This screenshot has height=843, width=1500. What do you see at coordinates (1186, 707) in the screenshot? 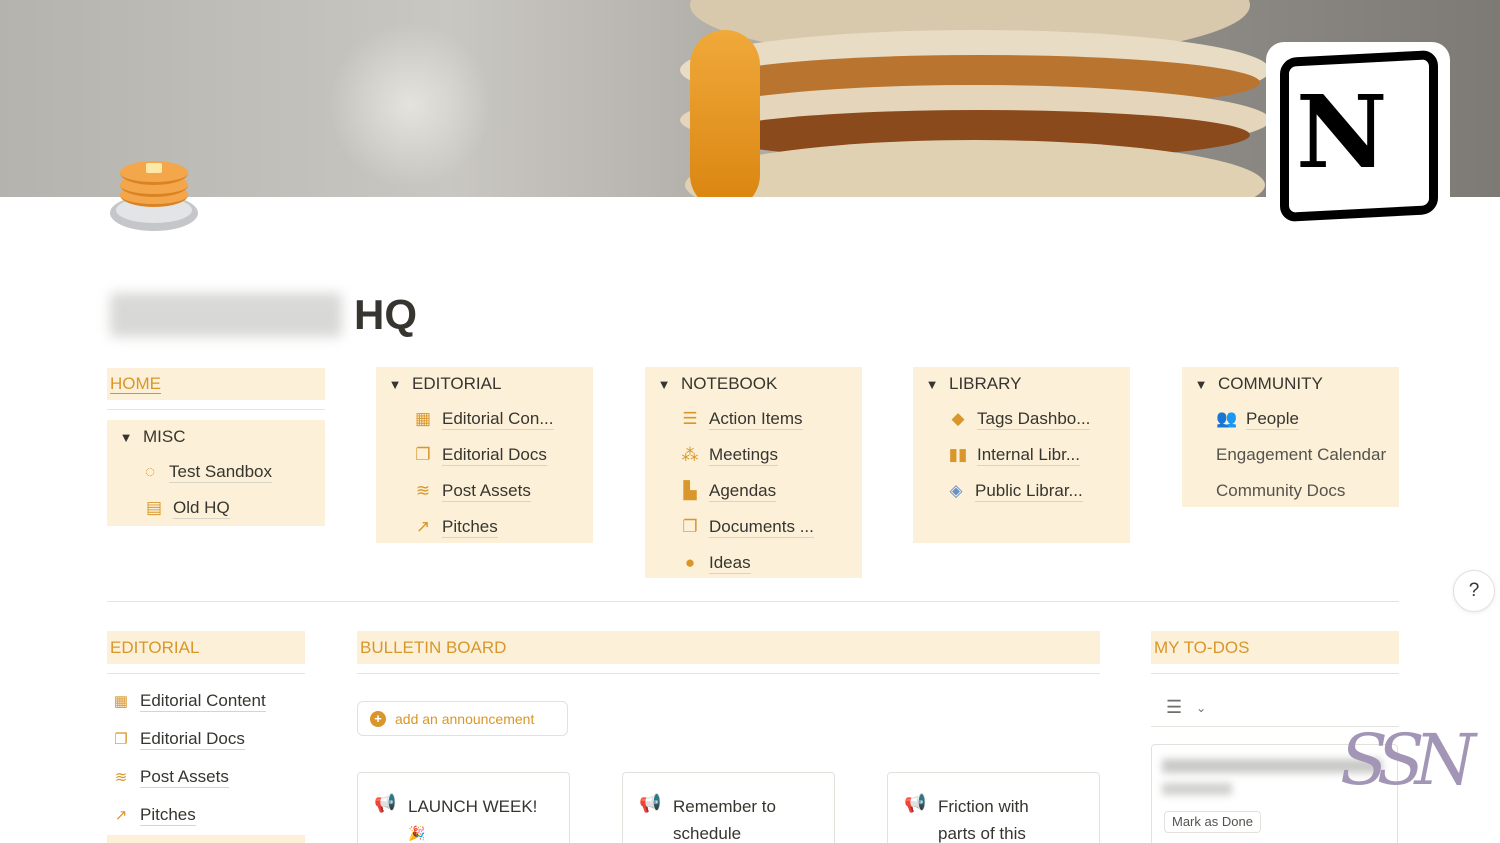
I see `view-selector: ☰ ⌄` at bounding box center [1186, 707].